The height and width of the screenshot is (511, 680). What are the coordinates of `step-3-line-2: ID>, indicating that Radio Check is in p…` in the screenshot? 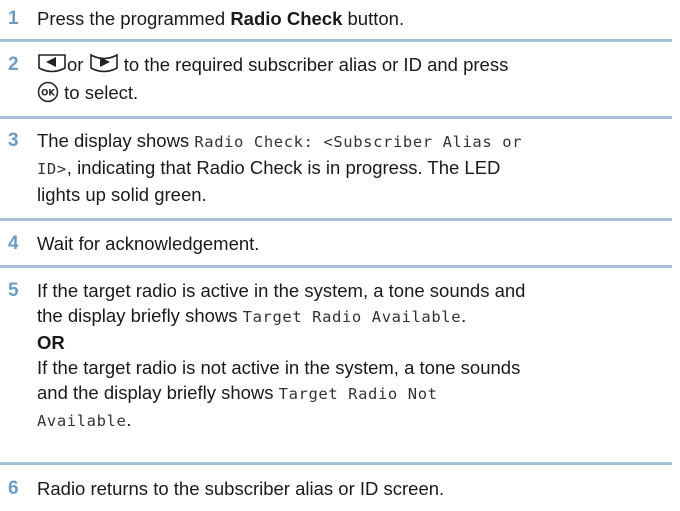 It's located at (354, 168).